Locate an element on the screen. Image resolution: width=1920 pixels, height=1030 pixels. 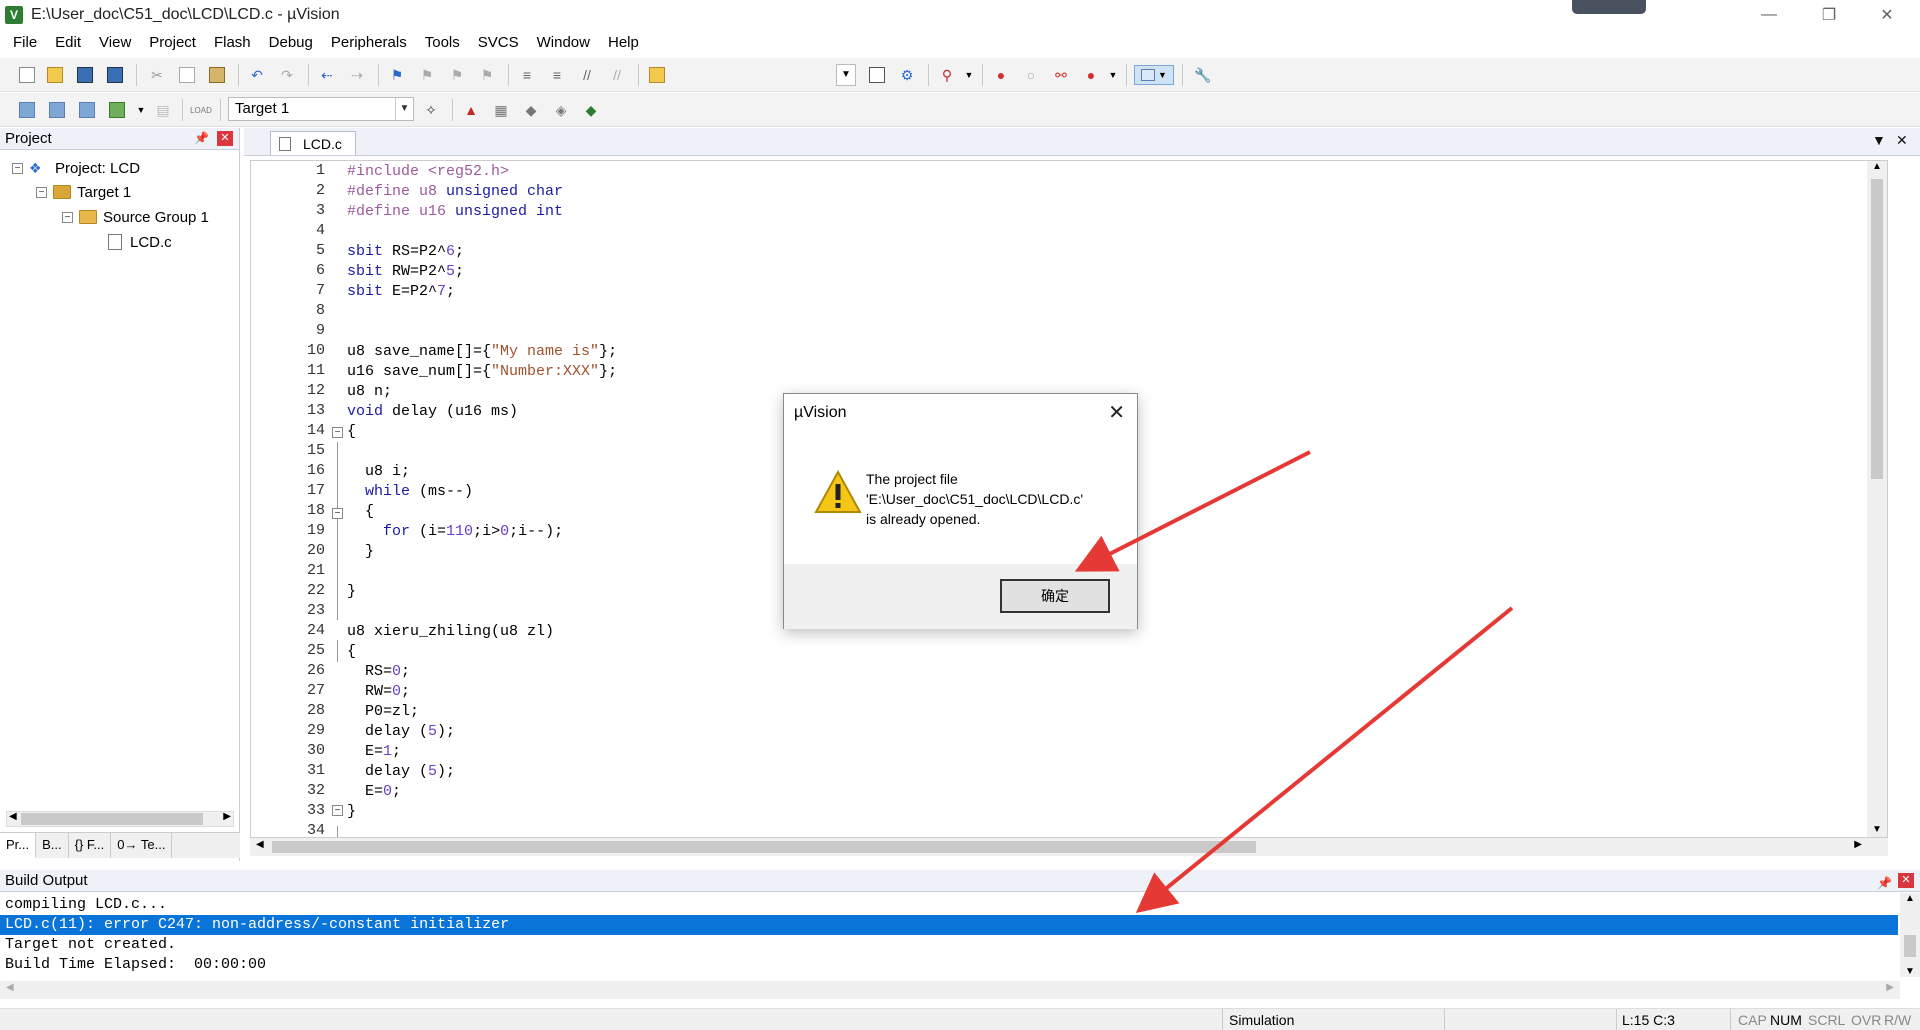
debug-dropdown-icon: ▼ is located at coordinates (969, 75).